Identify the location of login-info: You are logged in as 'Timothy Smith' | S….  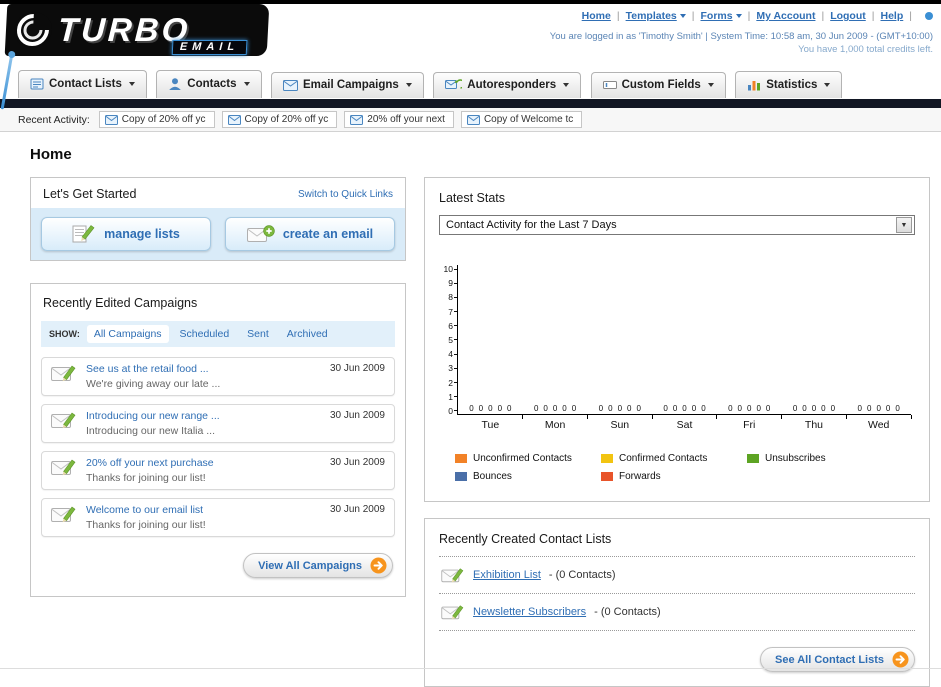
(741, 36).